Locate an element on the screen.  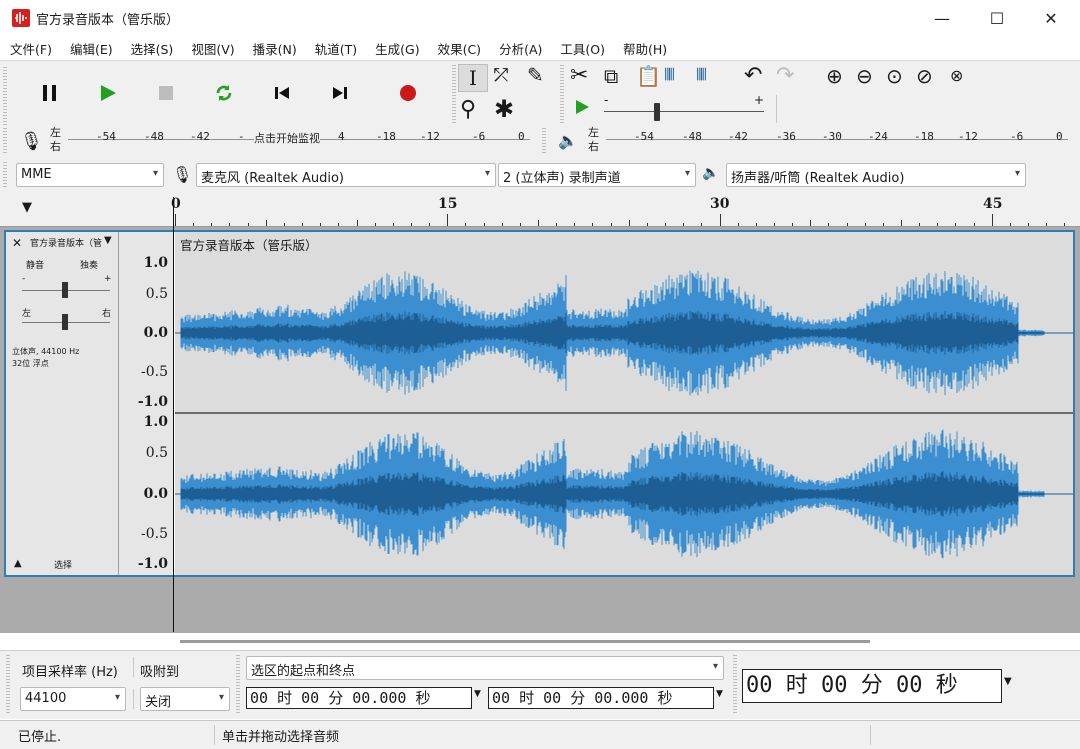
redo-icon: ↷ is located at coordinates (785, 75).